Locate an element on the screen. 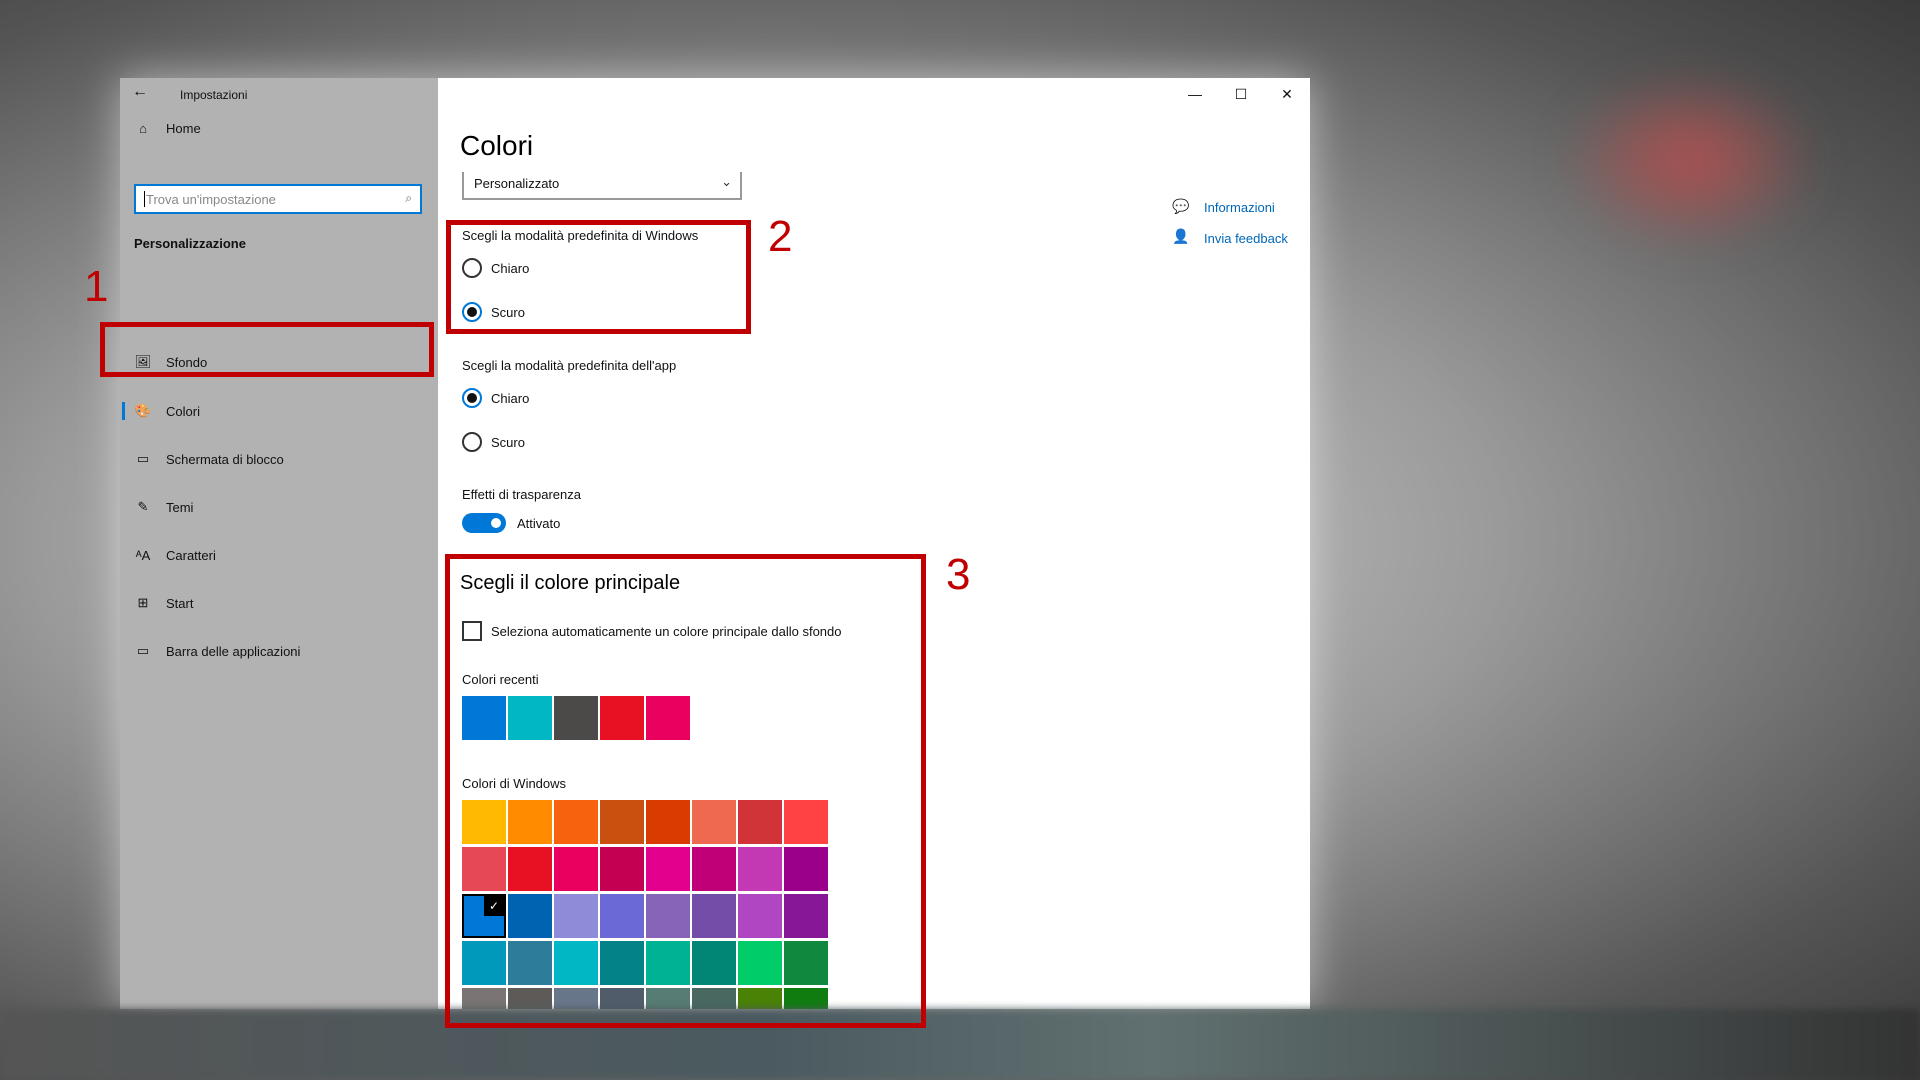  search-placeholder: Trova un'impostazione is located at coordinates (211, 199).